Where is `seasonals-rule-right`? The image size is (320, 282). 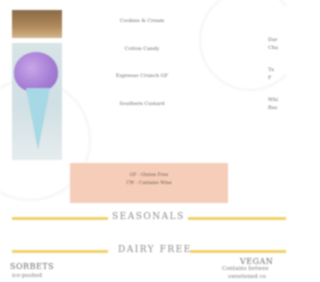
seasonals-rule-right is located at coordinates (237, 218).